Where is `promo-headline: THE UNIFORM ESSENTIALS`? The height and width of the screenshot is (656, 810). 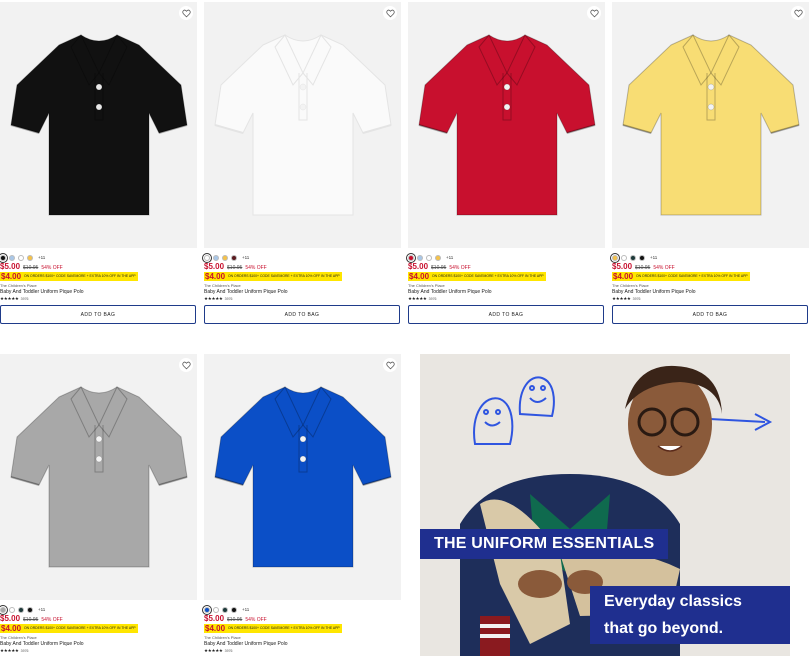
promo-headline: THE UNIFORM ESSENTIALS is located at coordinates (544, 544).